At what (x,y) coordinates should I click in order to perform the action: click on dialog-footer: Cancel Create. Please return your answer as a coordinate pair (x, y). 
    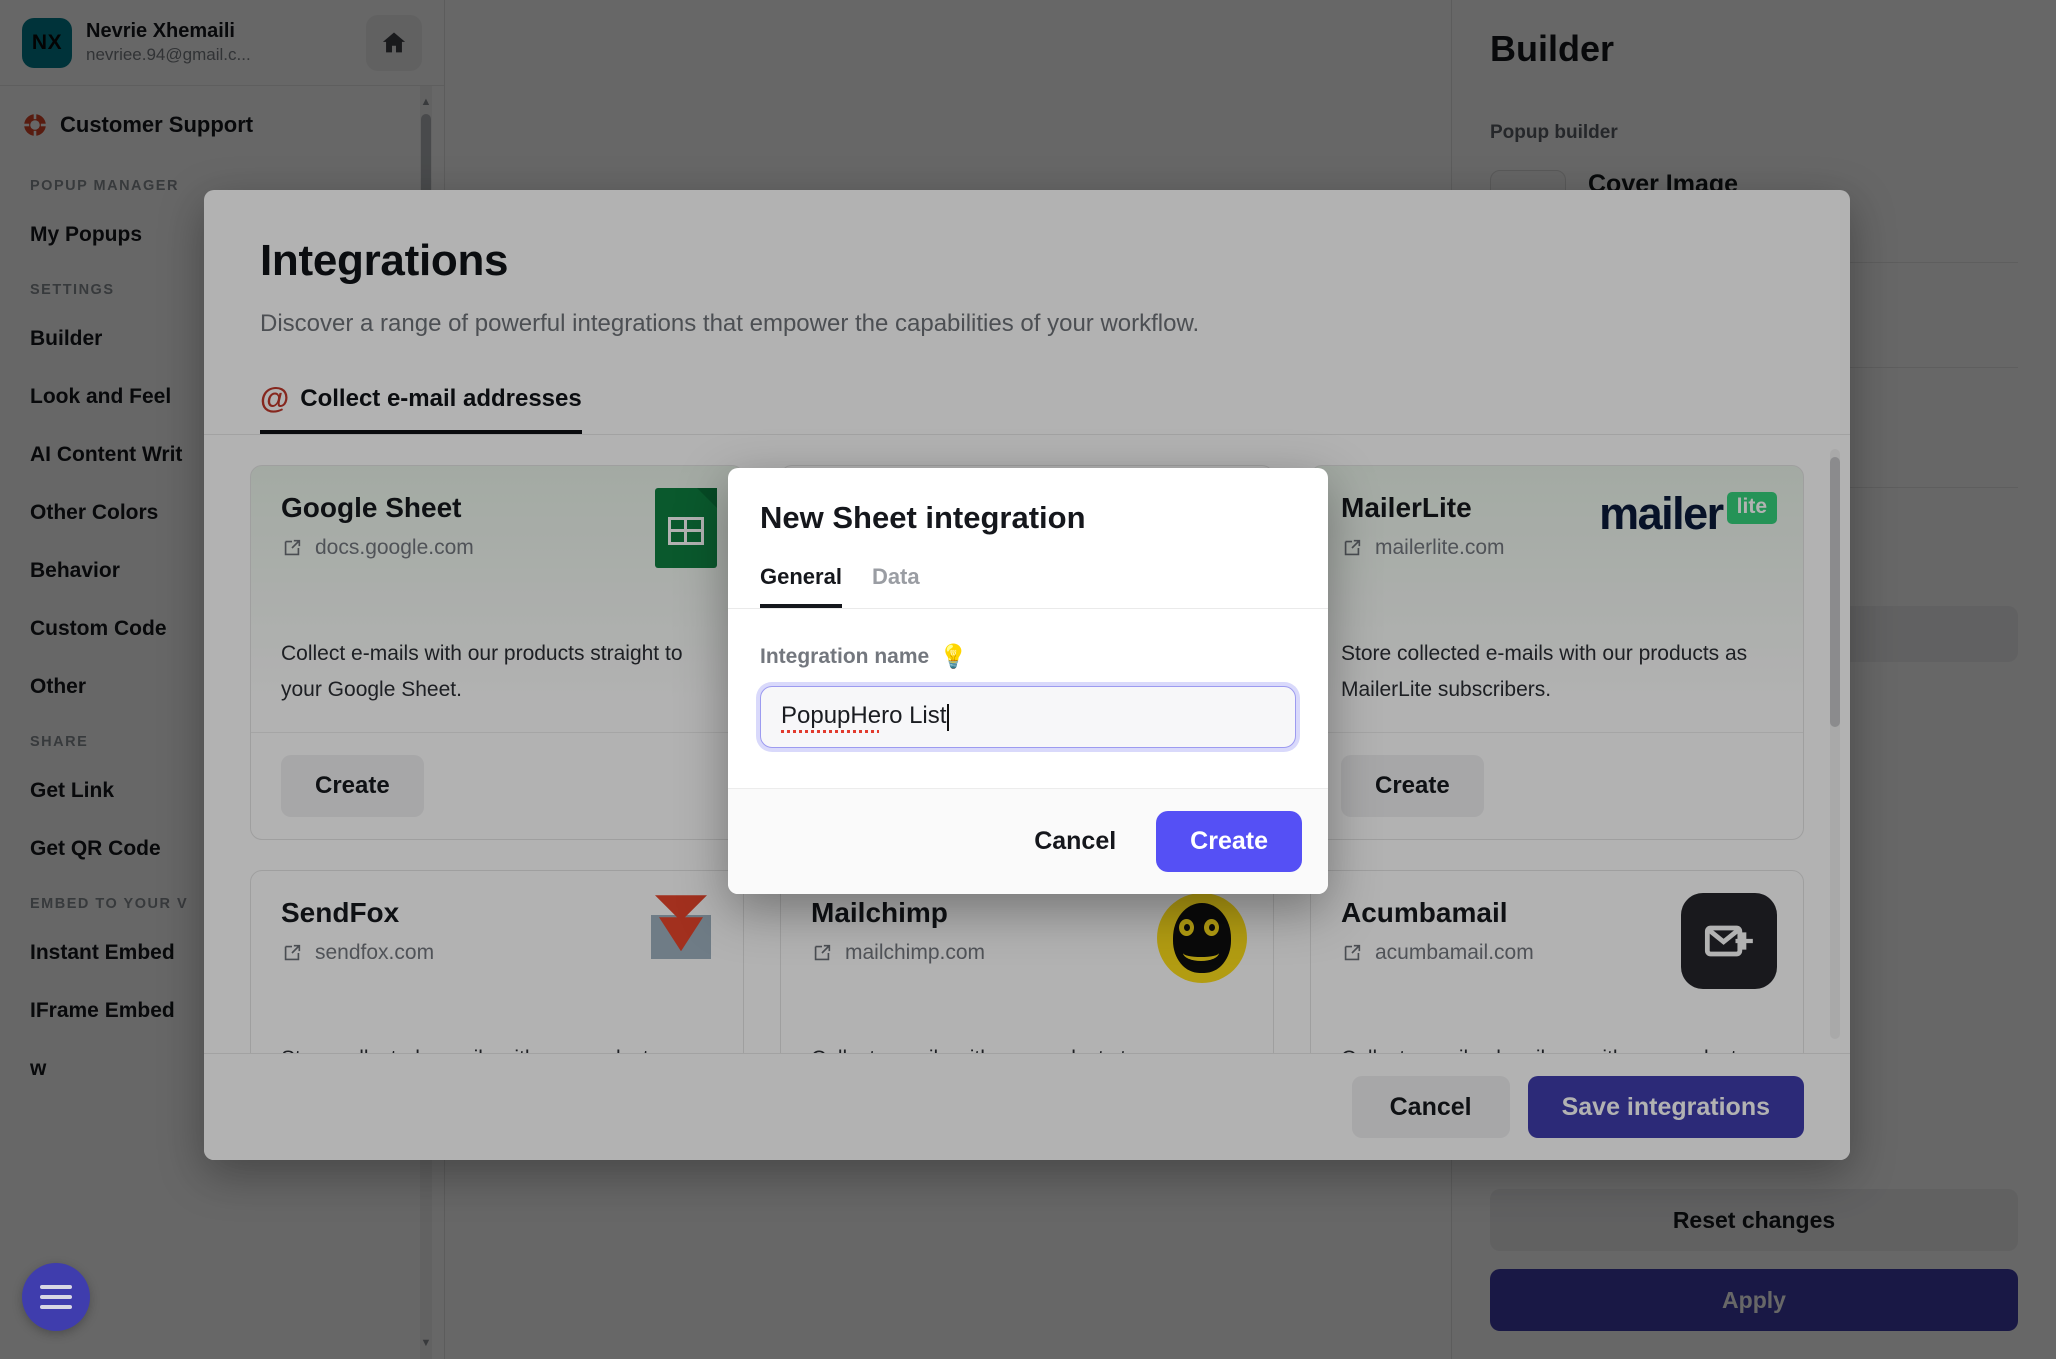
    Looking at the image, I should click on (1028, 841).